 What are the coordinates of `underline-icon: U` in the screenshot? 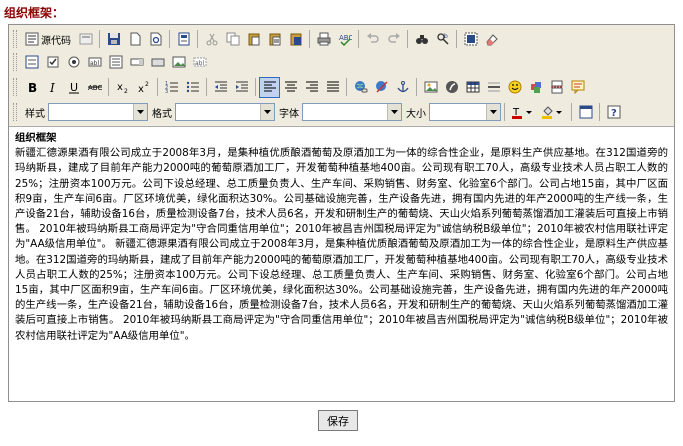 It's located at (73, 87).